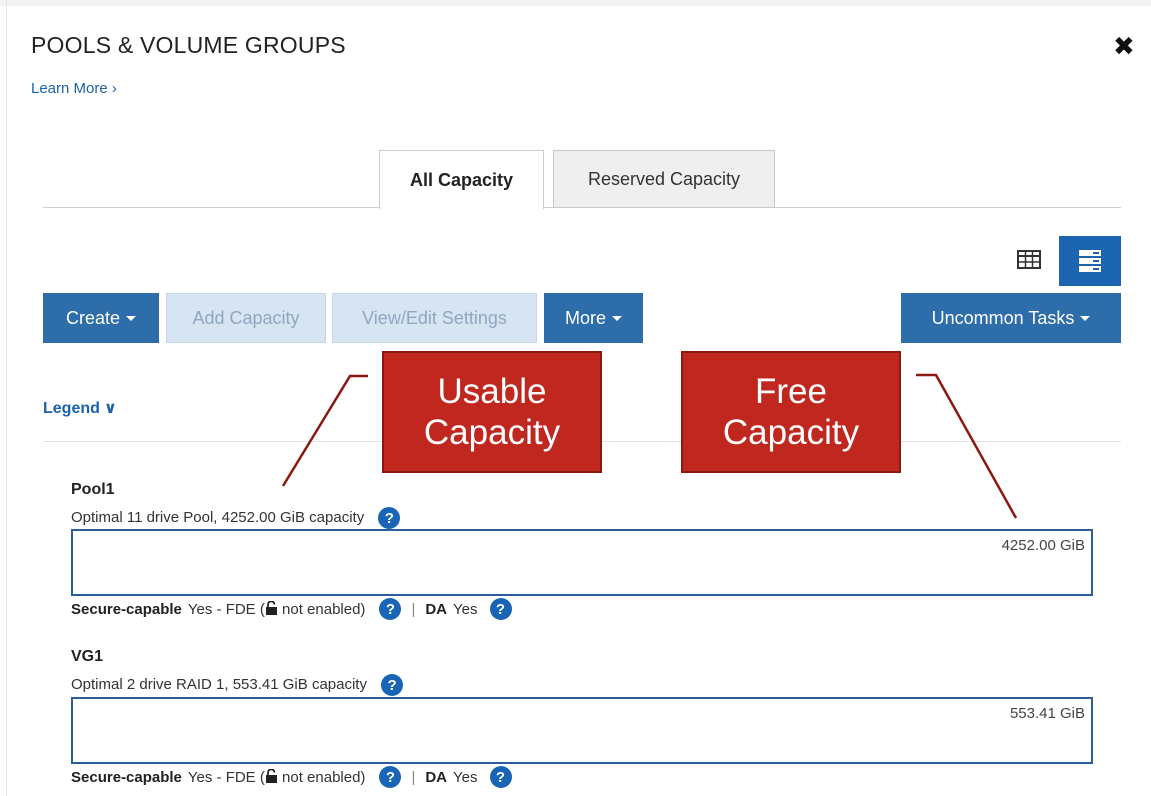 Image resolution: width=1151 pixels, height=796 pixels. What do you see at coordinates (74, 88) in the screenshot?
I see `learn-more-link: Learn More ›` at bounding box center [74, 88].